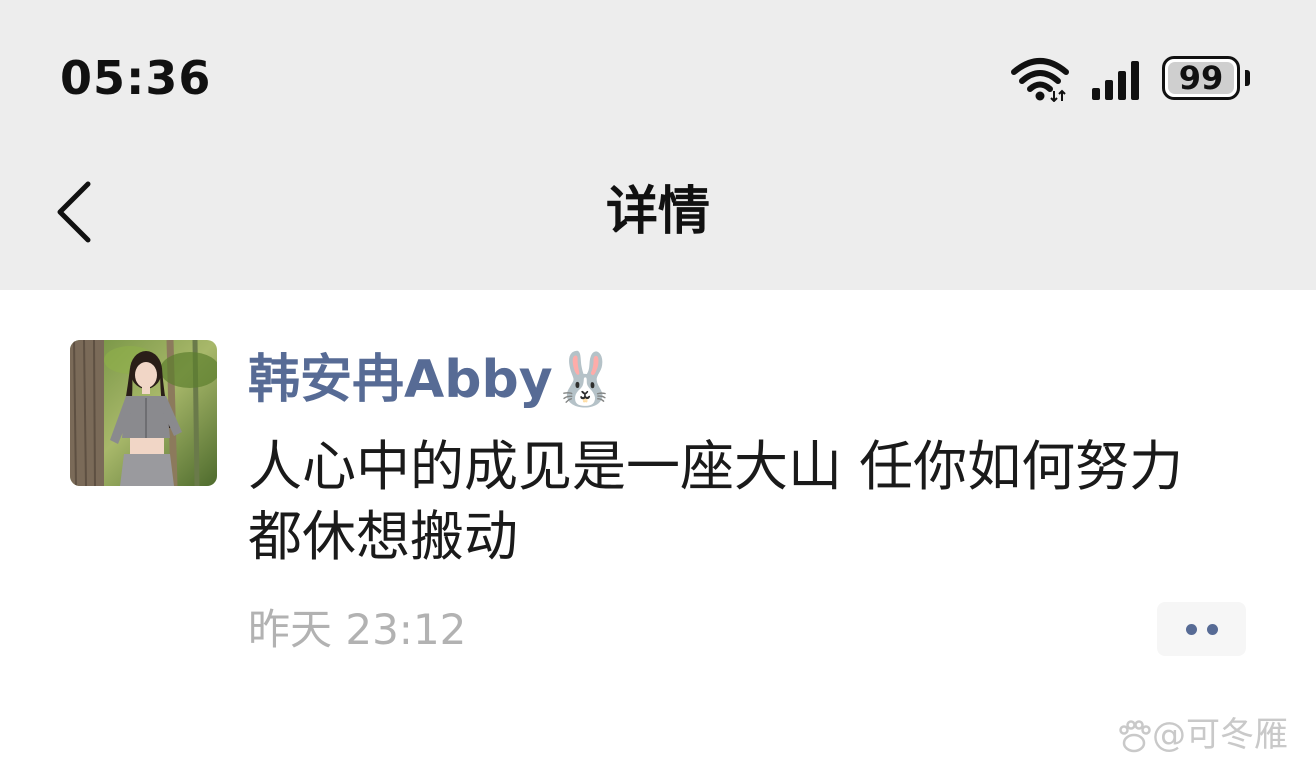  Describe the element at coordinates (585, 380) in the screenshot. I see `rabbit-emoji-icon: 🐰` at that location.